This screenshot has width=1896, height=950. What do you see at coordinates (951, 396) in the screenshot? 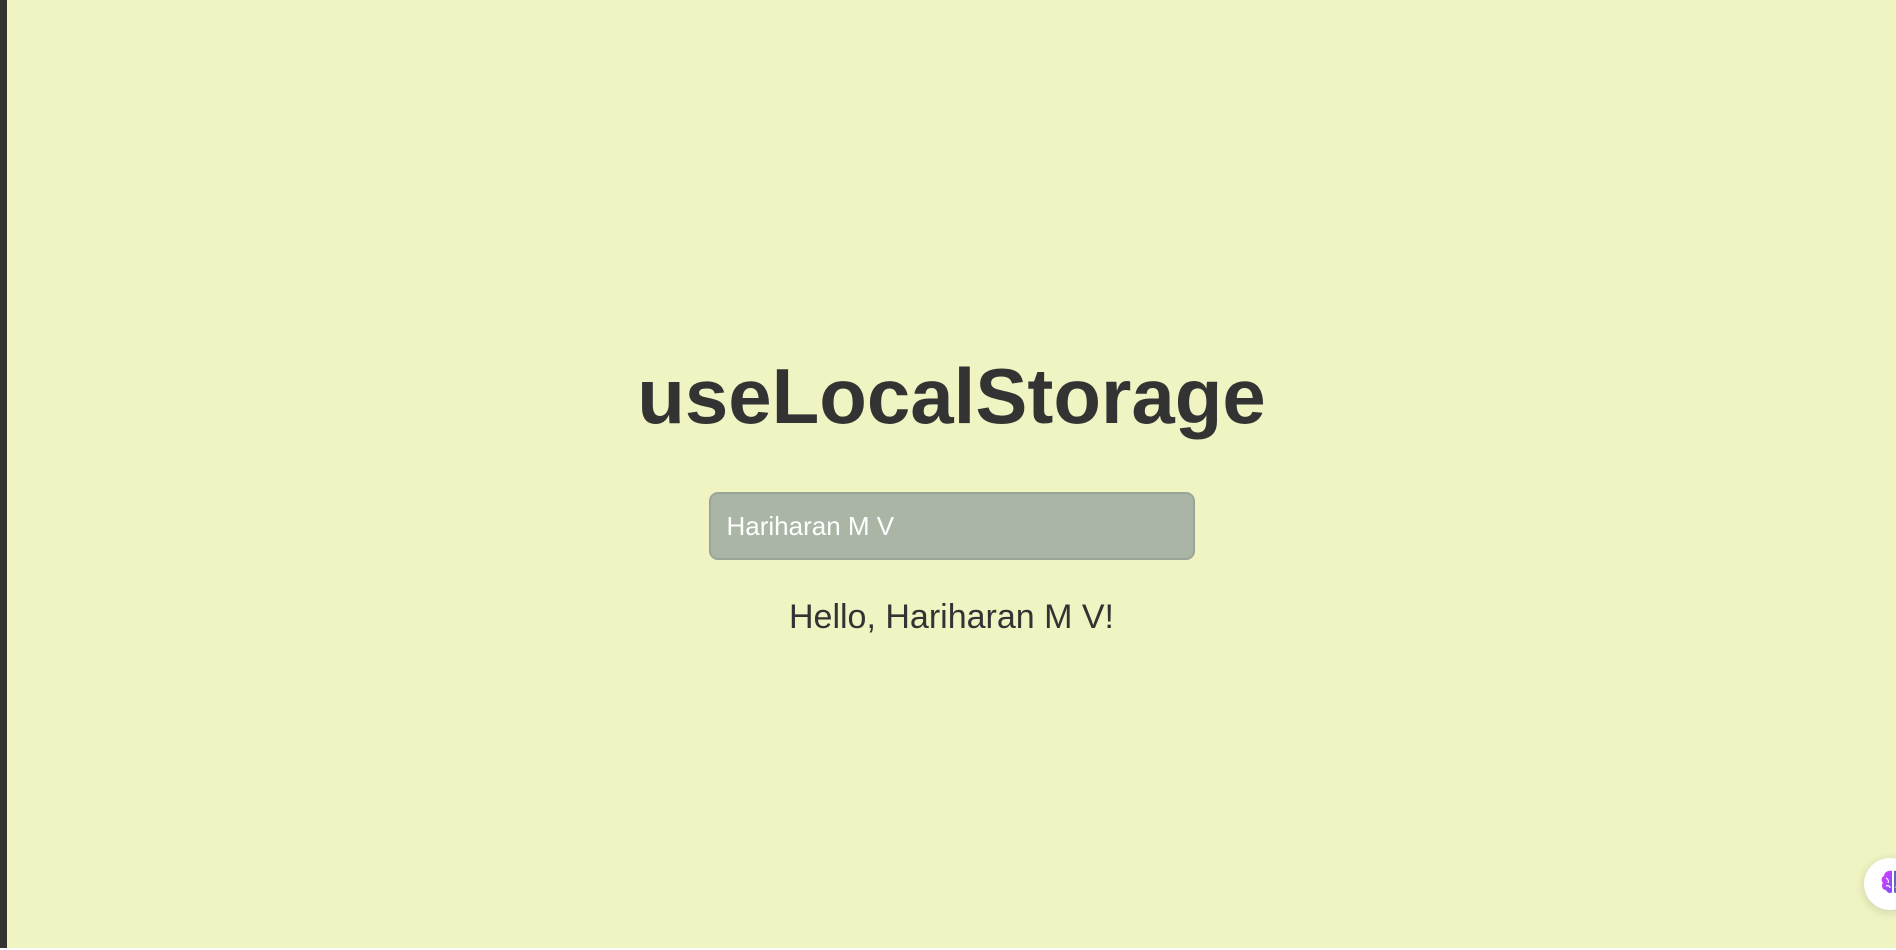
I see `page-title: useLocalStorage` at bounding box center [951, 396].